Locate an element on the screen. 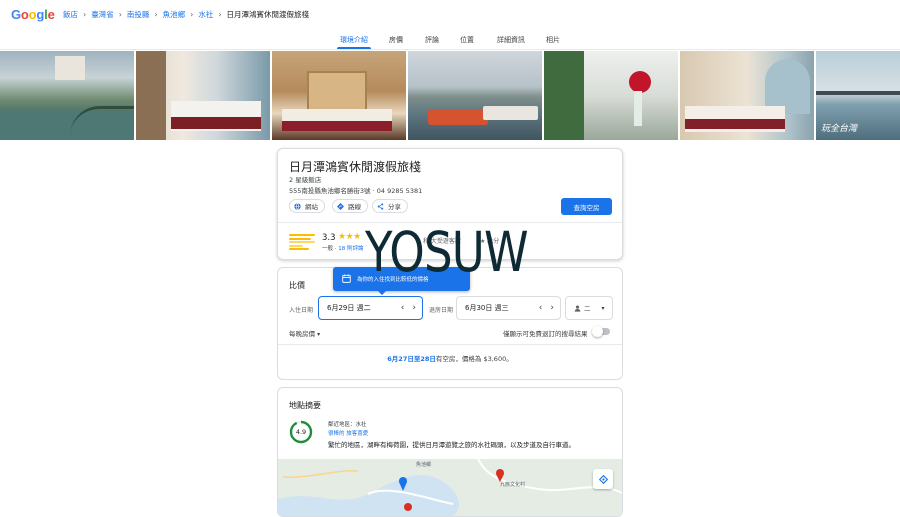  free-cancel-label: 僅顯示可免費退訂的搜尋結果 is located at coordinates (545, 334).